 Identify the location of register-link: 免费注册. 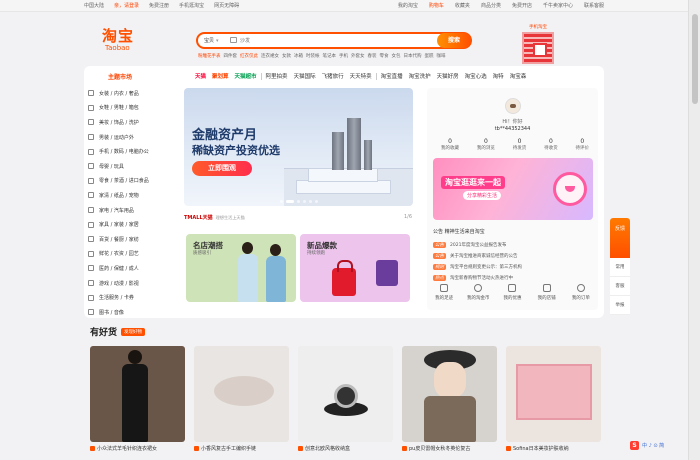
(159, 5).